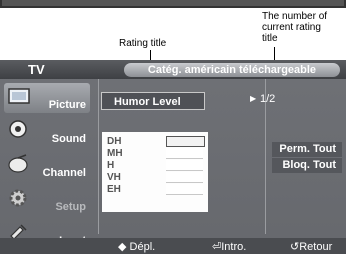 This screenshot has width=346, height=254. Describe the element at coordinates (295, 247) in the screenshot. I see `return-icon: ↺` at that location.